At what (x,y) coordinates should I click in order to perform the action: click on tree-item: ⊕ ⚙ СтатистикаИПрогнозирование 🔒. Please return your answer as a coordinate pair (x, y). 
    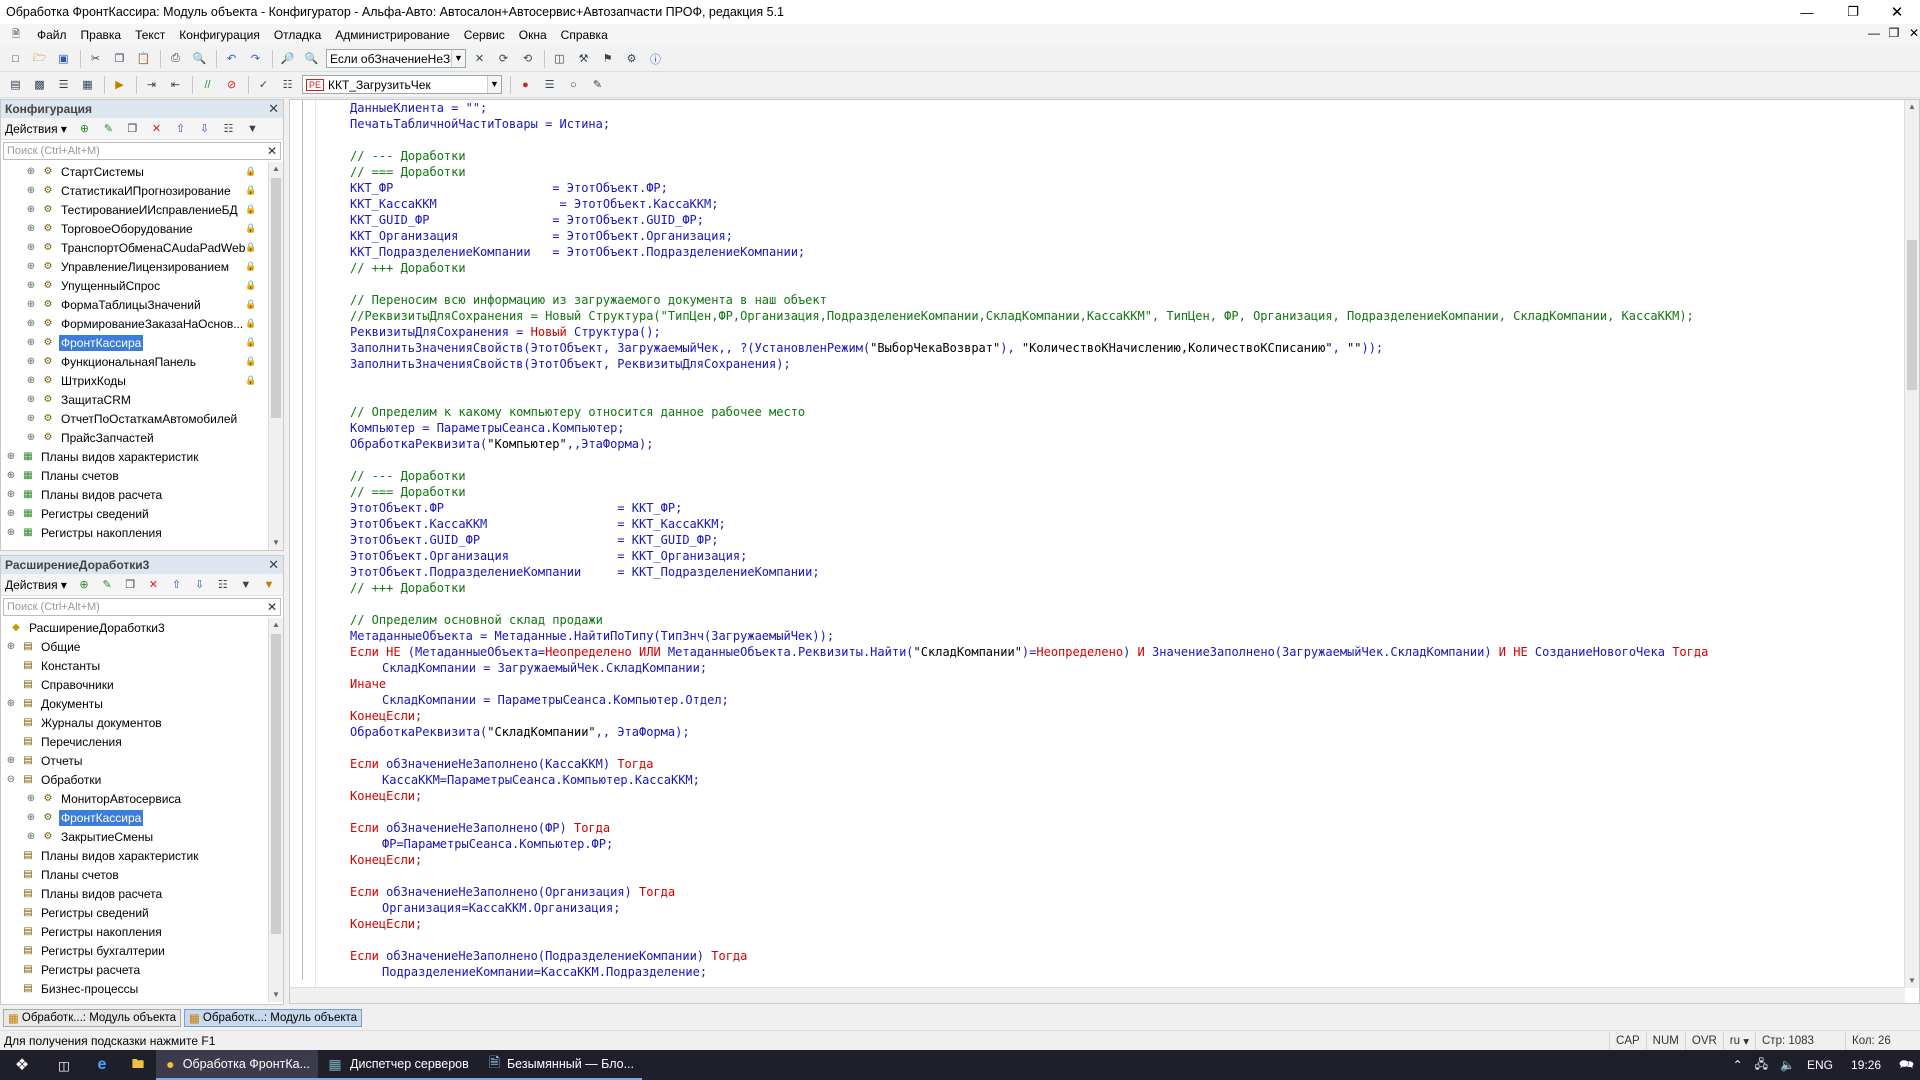
    Looking at the image, I should click on (145, 190).